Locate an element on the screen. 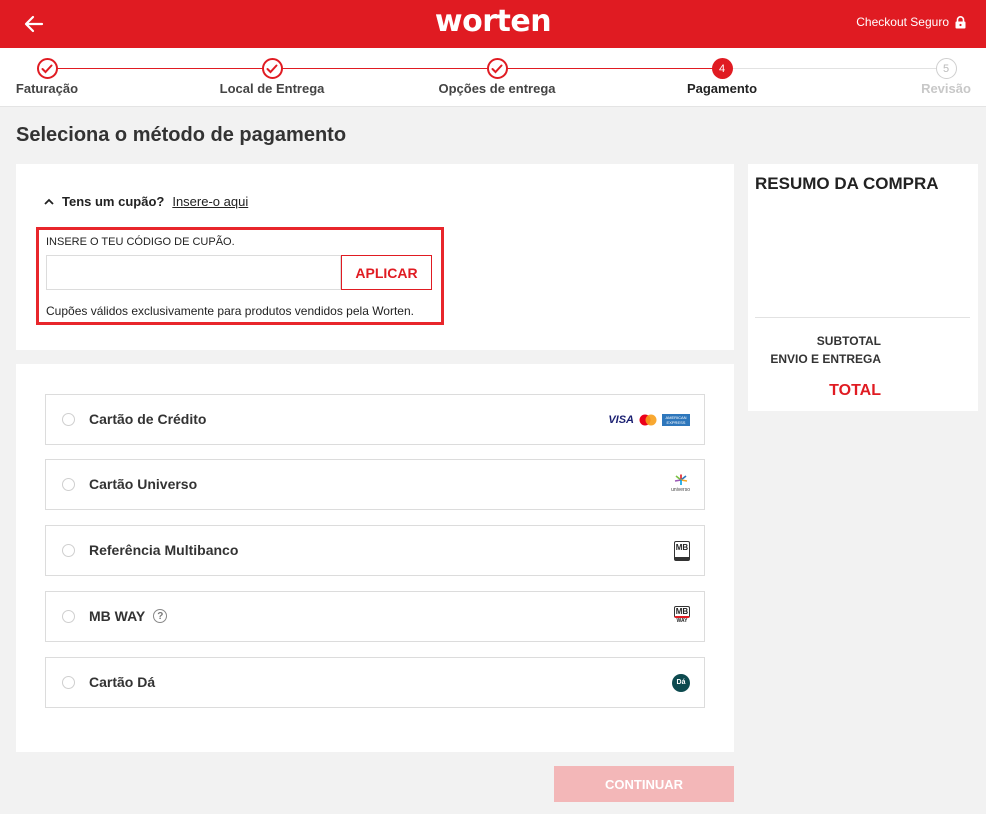  step-number: 5 is located at coordinates (946, 68).